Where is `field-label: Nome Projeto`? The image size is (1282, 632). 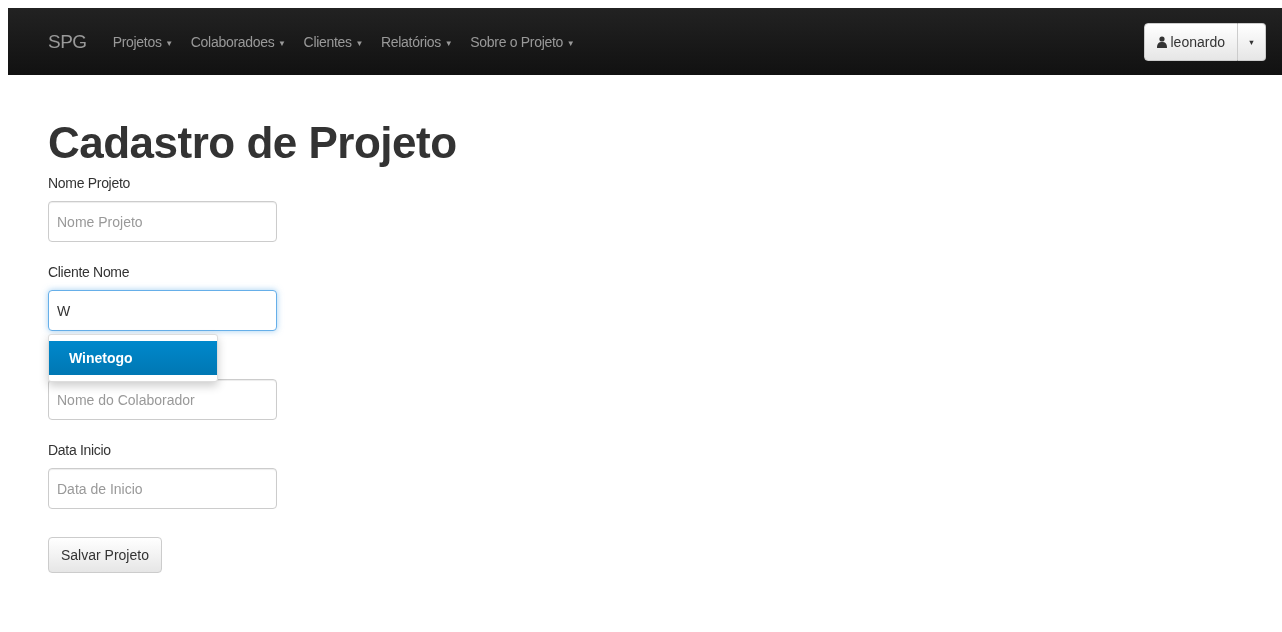 field-label: Nome Projeto is located at coordinates (89, 184).